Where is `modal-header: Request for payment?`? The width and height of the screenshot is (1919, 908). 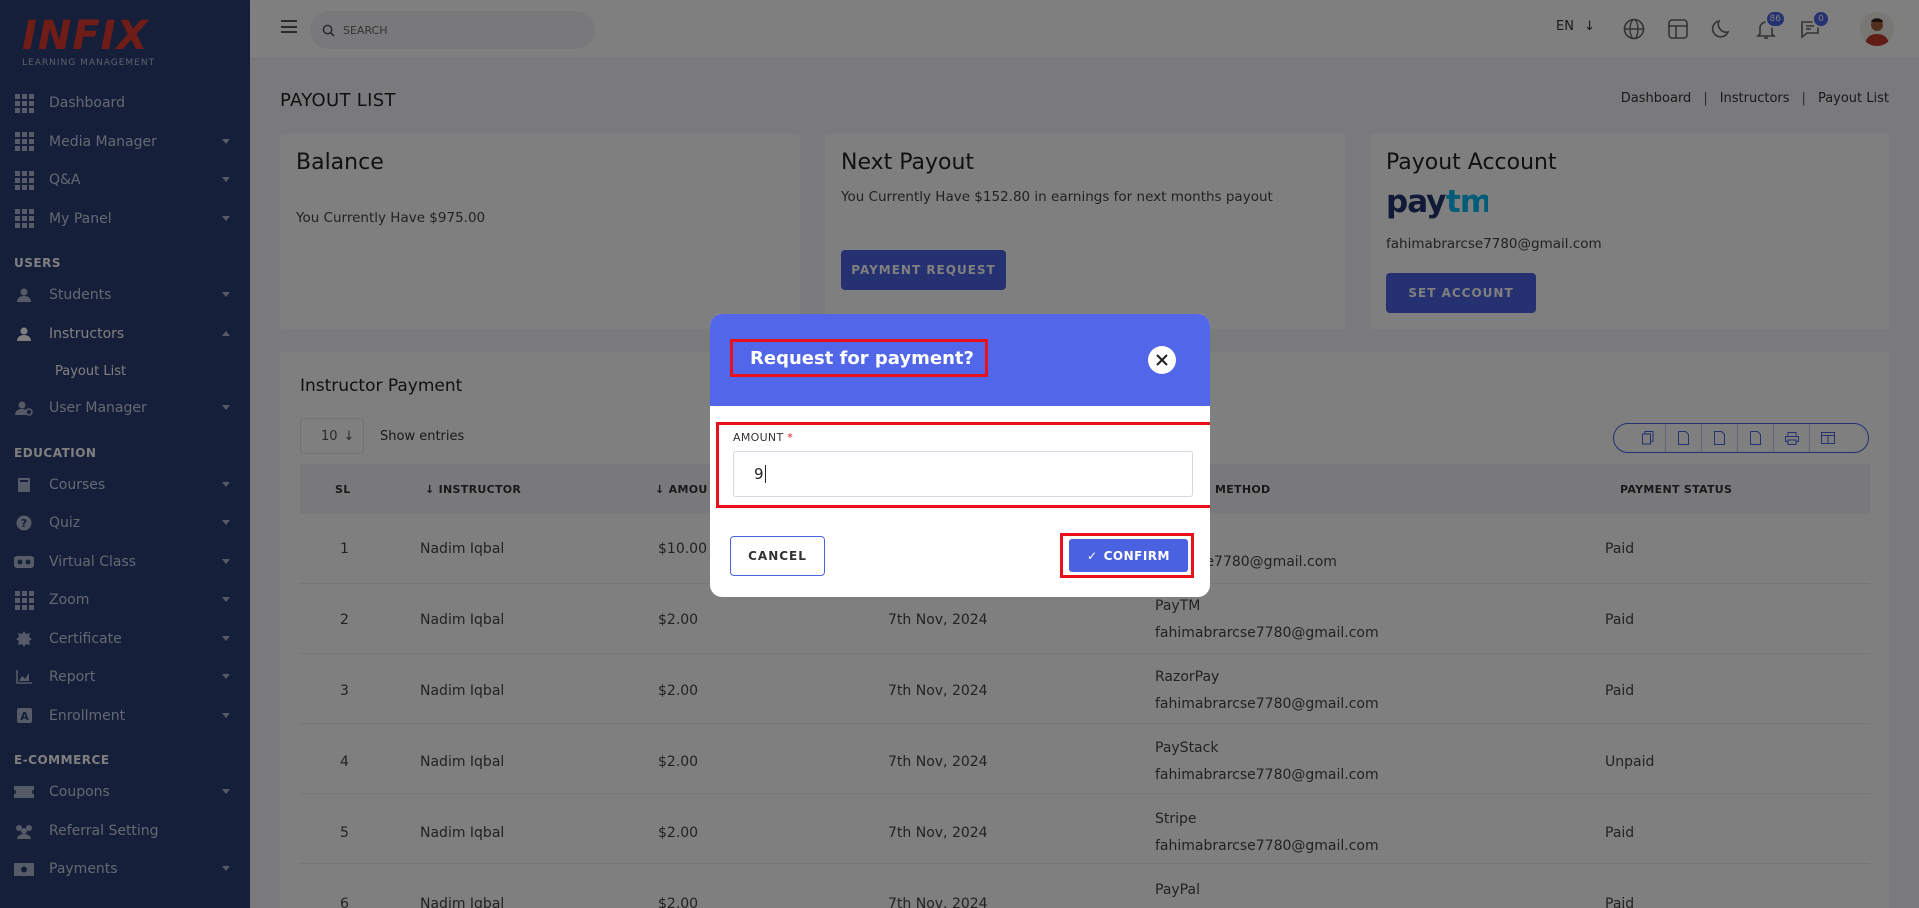 modal-header: Request for payment? is located at coordinates (960, 360).